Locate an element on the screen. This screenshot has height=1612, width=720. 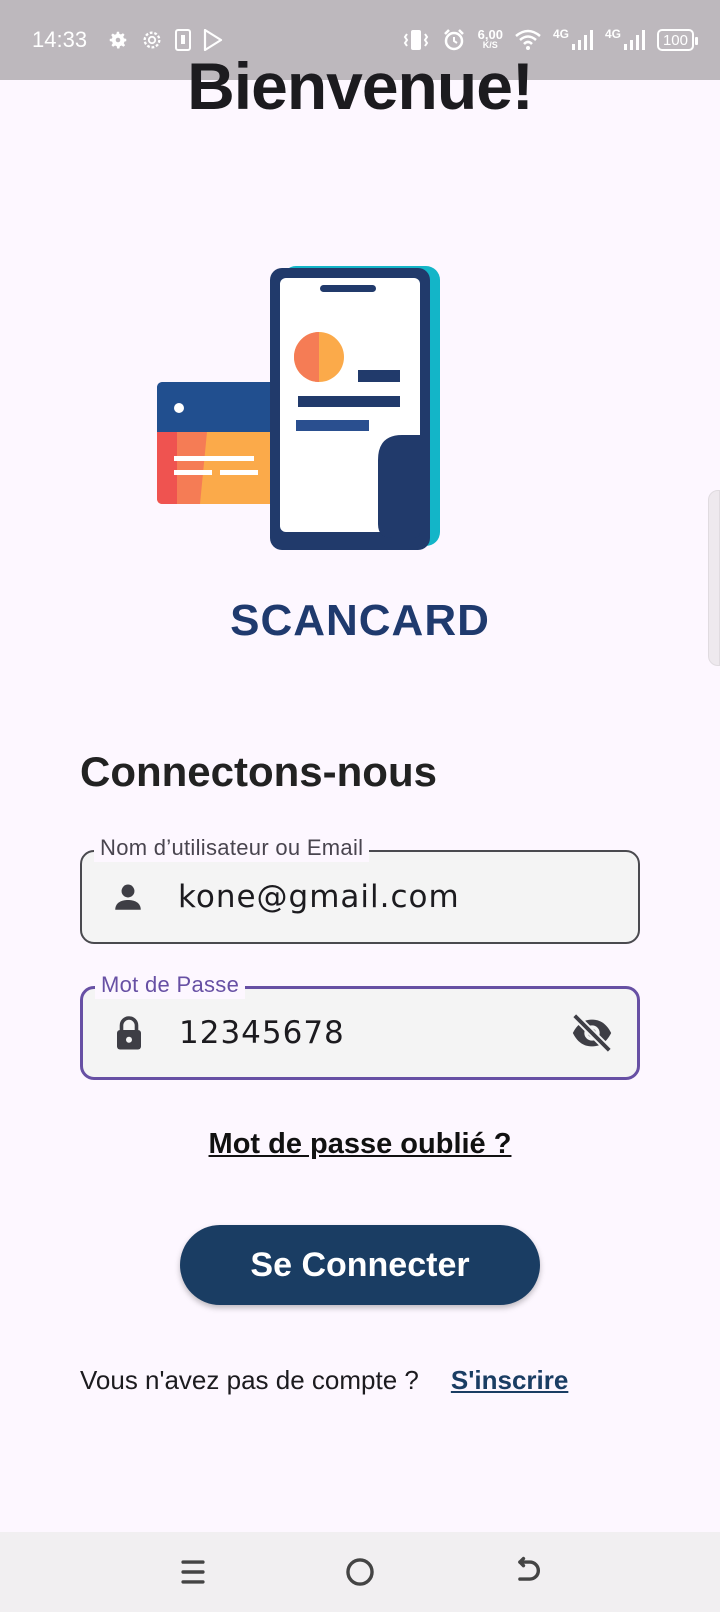
lock-icon is located at coordinates (129, 1033).